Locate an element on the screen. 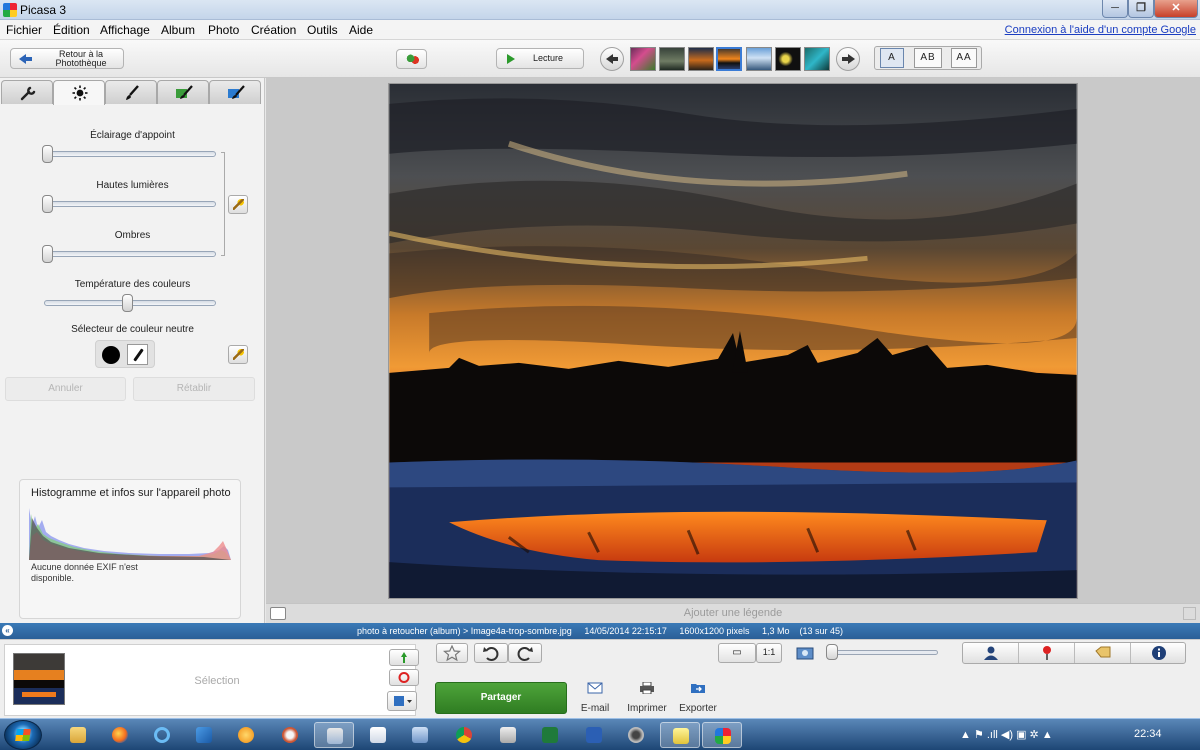  caption-expand-icon is located at coordinates (1189, 613).